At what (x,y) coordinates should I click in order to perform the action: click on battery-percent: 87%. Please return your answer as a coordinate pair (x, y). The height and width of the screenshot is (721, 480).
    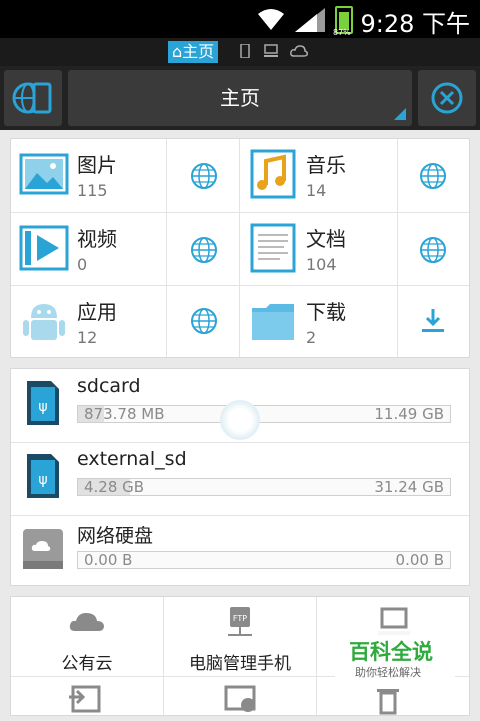
    Looking at the image, I should click on (342, 32).